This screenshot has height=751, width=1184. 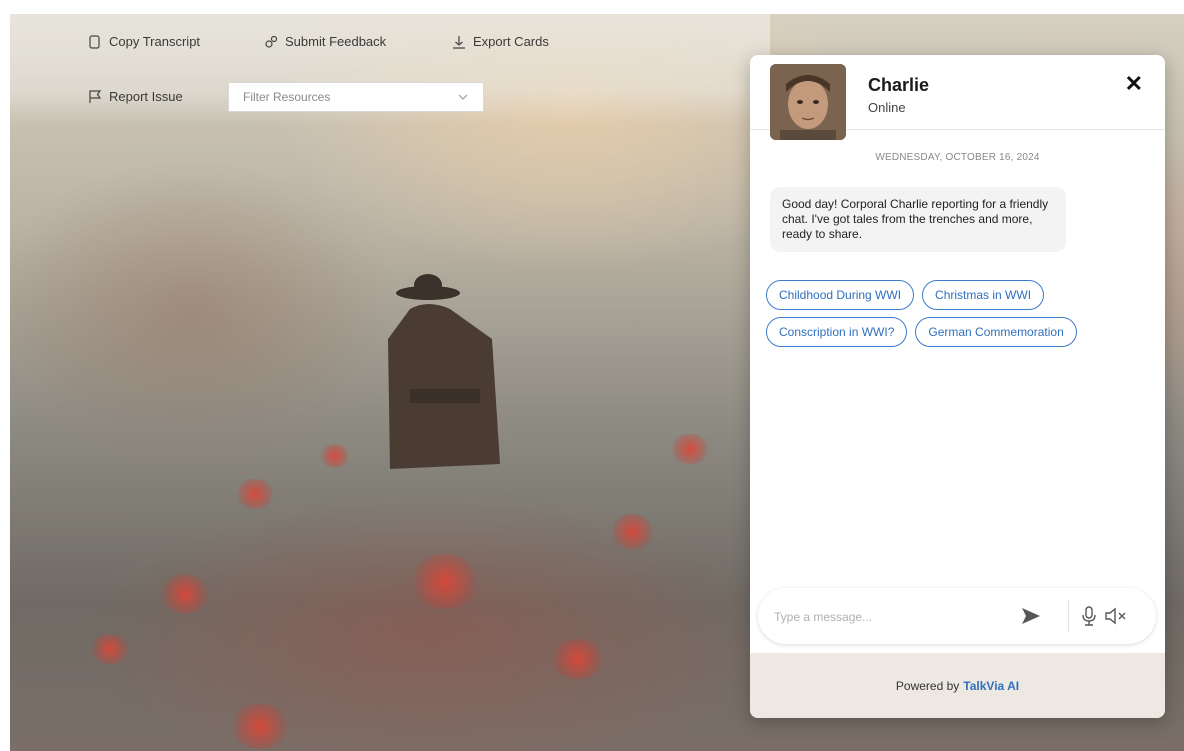 I want to click on chevron-down-icon, so click(x=463, y=97).